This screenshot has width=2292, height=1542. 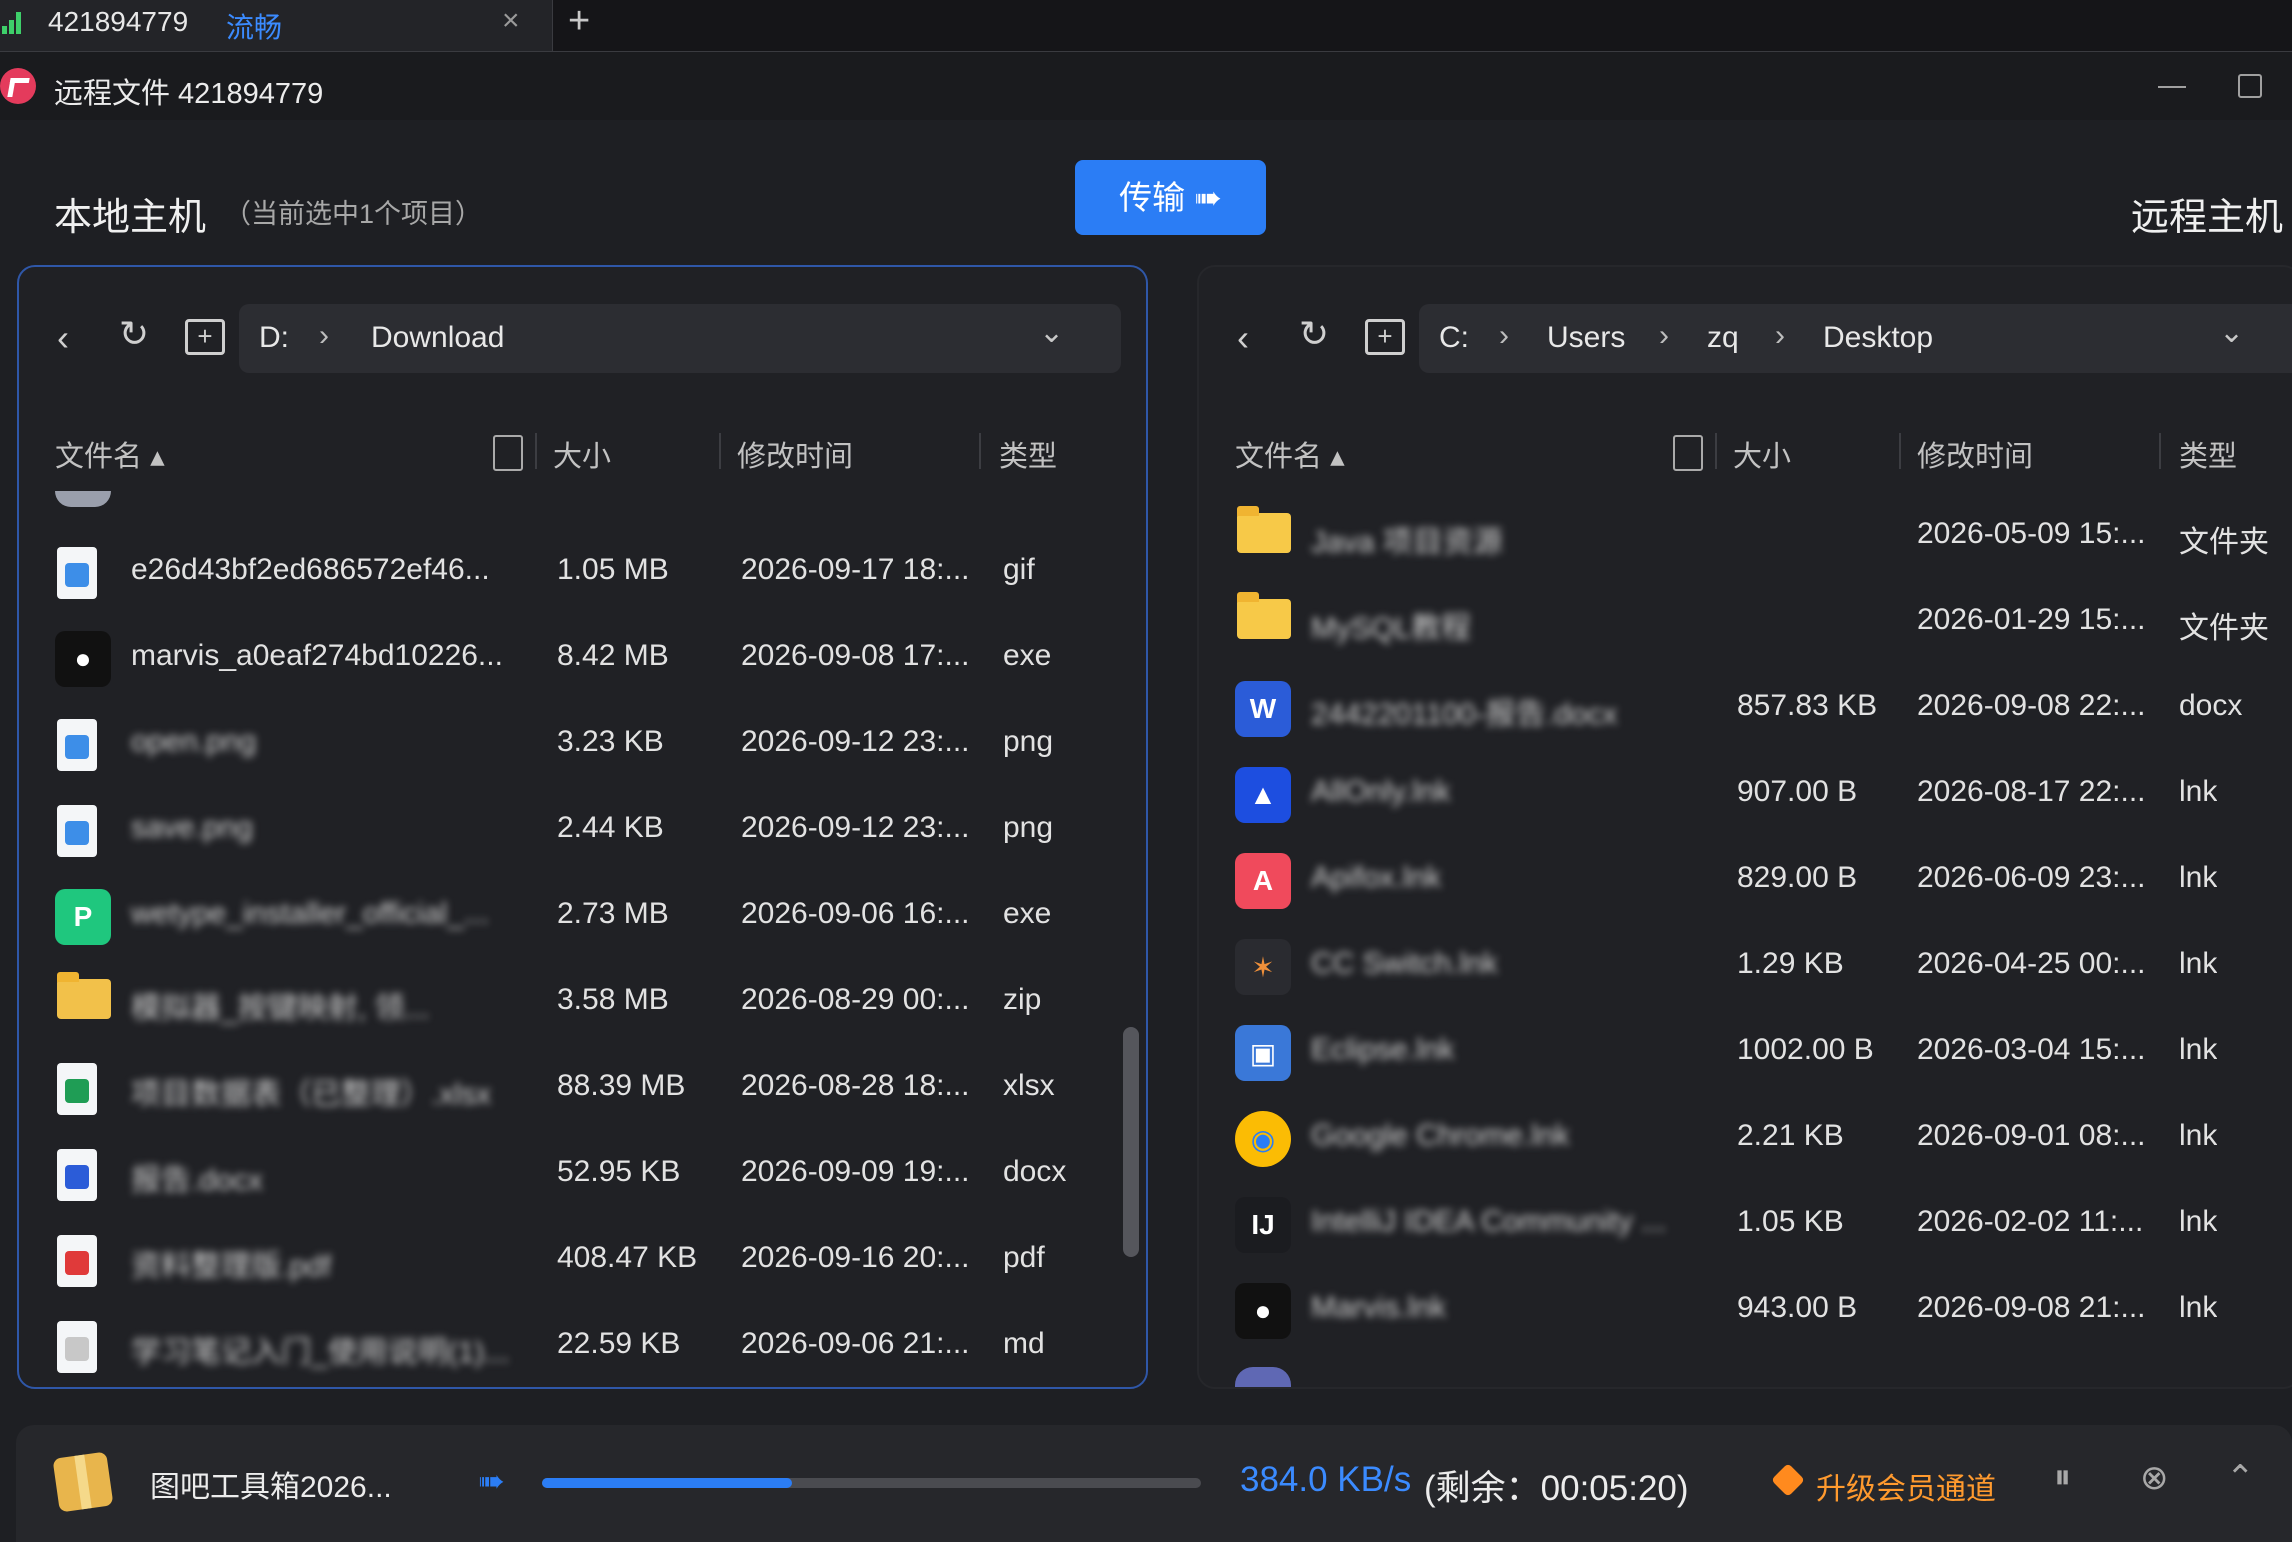 What do you see at coordinates (610, 741) in the screenshot?
I see `file-size: 3.23 KB` at bounding box center [610, 741].